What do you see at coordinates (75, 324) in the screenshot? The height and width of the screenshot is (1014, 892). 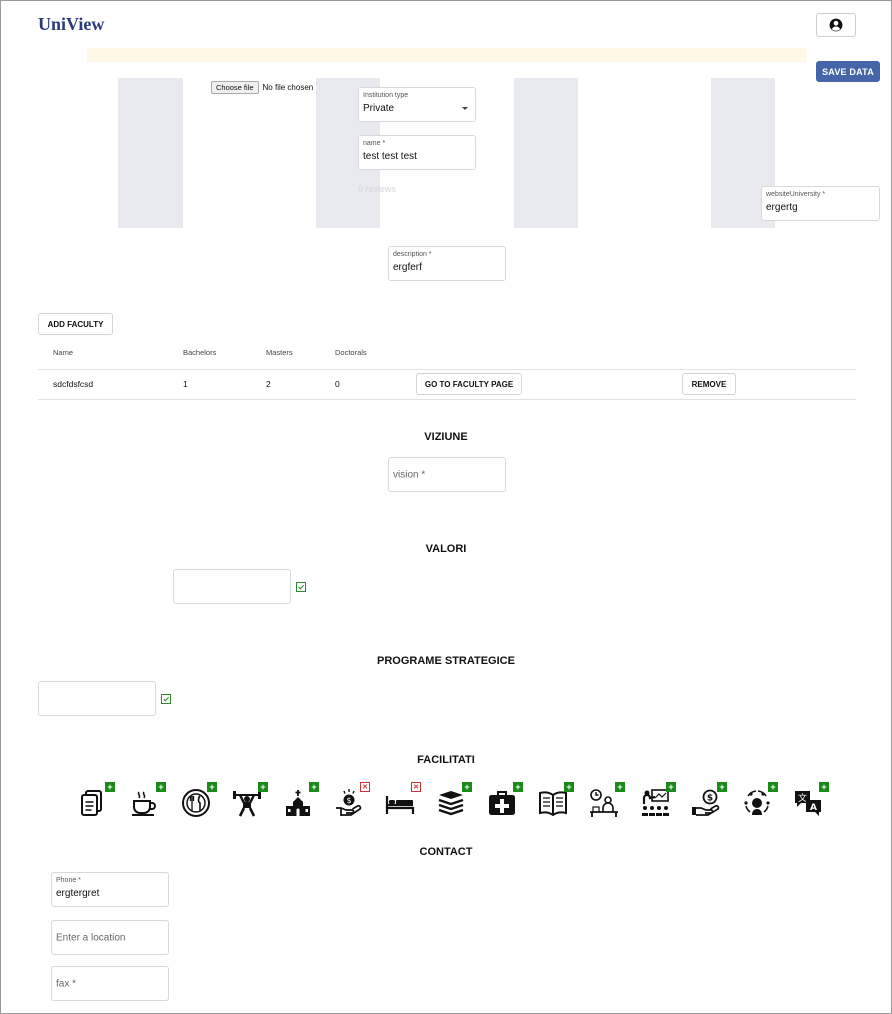 I see `add-faculty-button: ADD FACULTY` at bounding box center [75, 324].